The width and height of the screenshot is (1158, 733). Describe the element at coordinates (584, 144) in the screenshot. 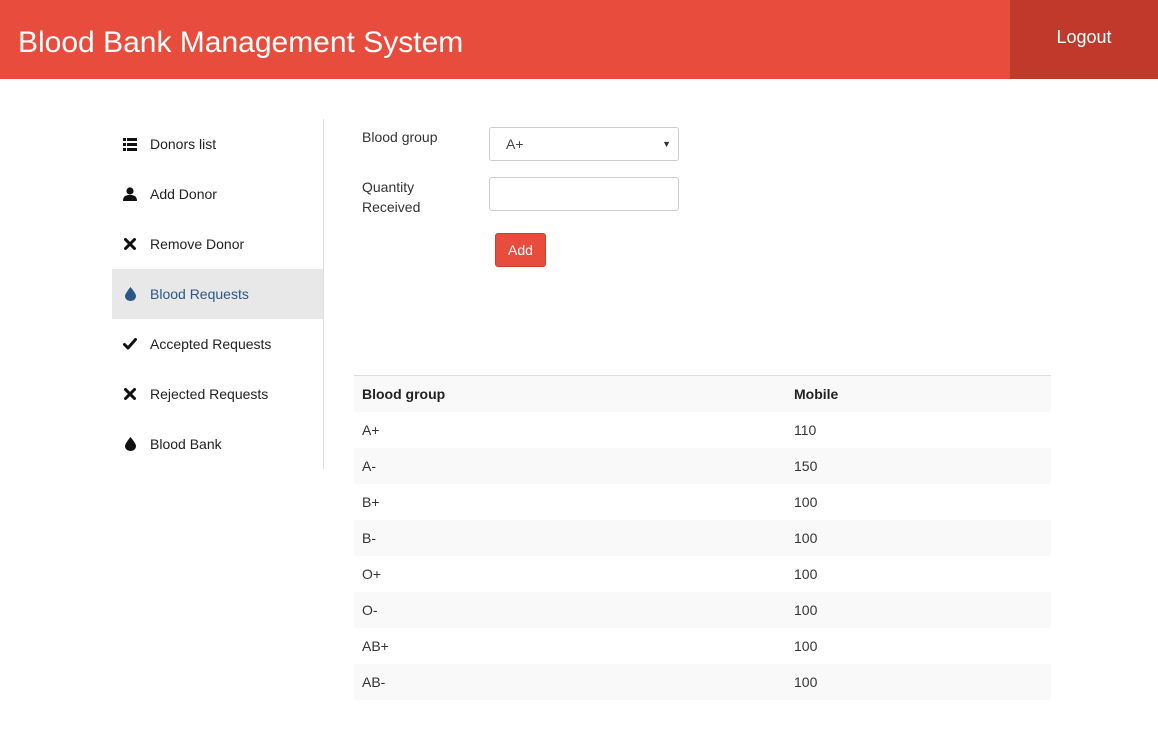

I see `blood-group-select: A+ ▼` at that location.